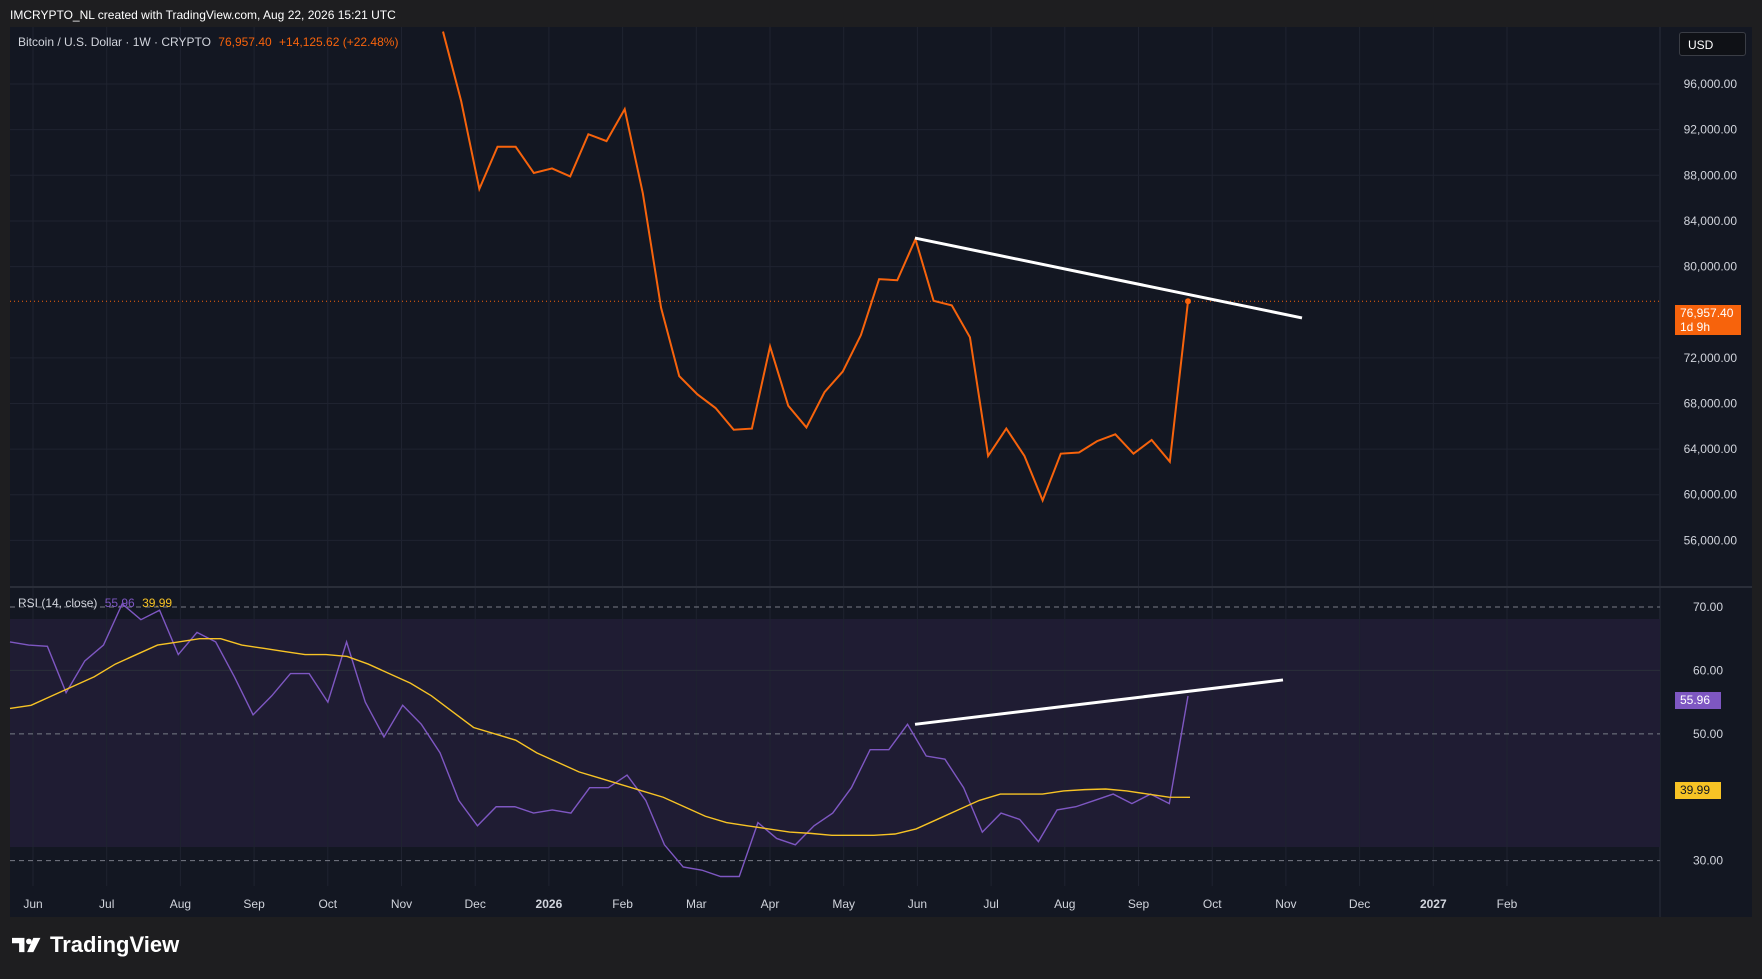  Describe the element at coordinates (1698, 790) in the screenshot. I see `rsi-ma-value-tag: 39.99` at that location.